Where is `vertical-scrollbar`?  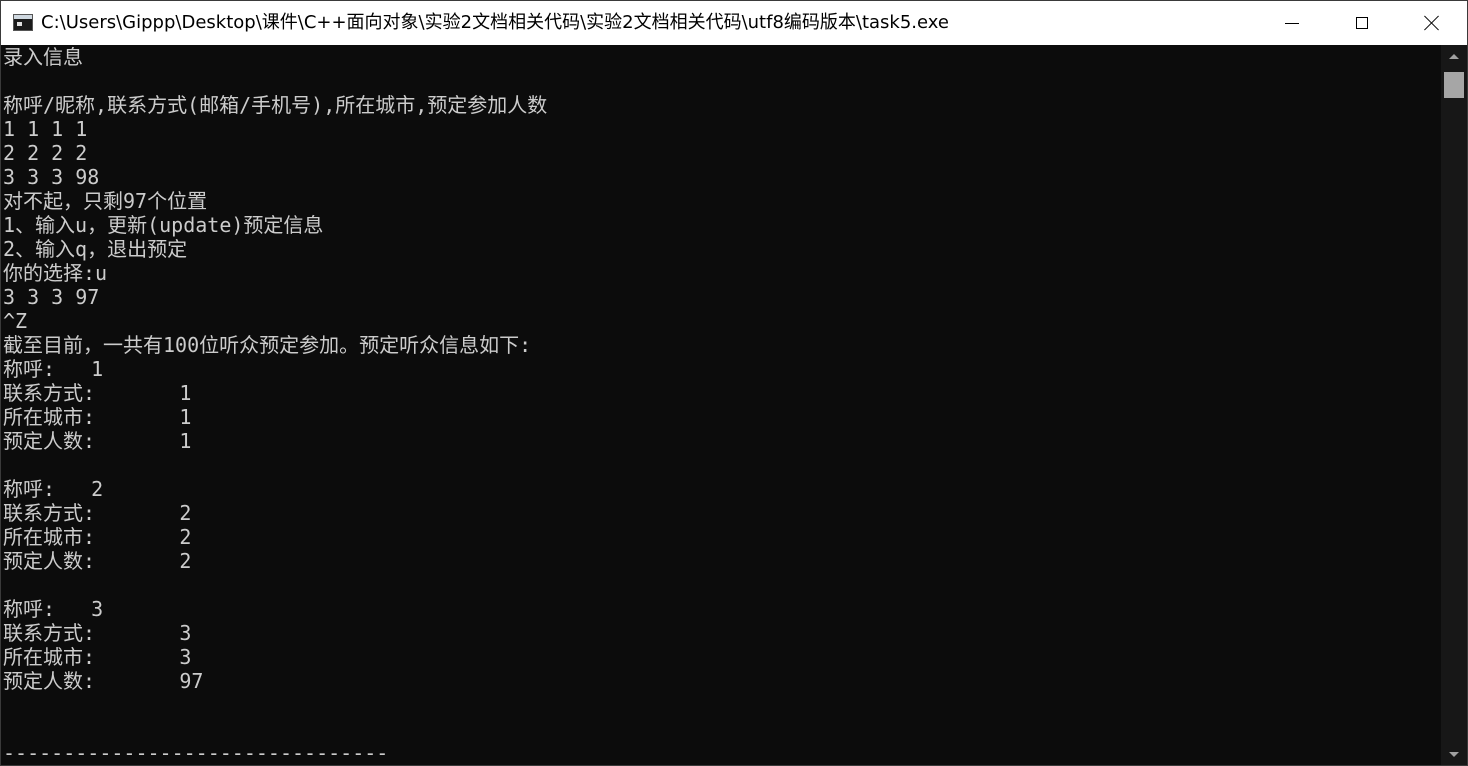
vertical-scrollbar is located at coordinates (1454, 405).